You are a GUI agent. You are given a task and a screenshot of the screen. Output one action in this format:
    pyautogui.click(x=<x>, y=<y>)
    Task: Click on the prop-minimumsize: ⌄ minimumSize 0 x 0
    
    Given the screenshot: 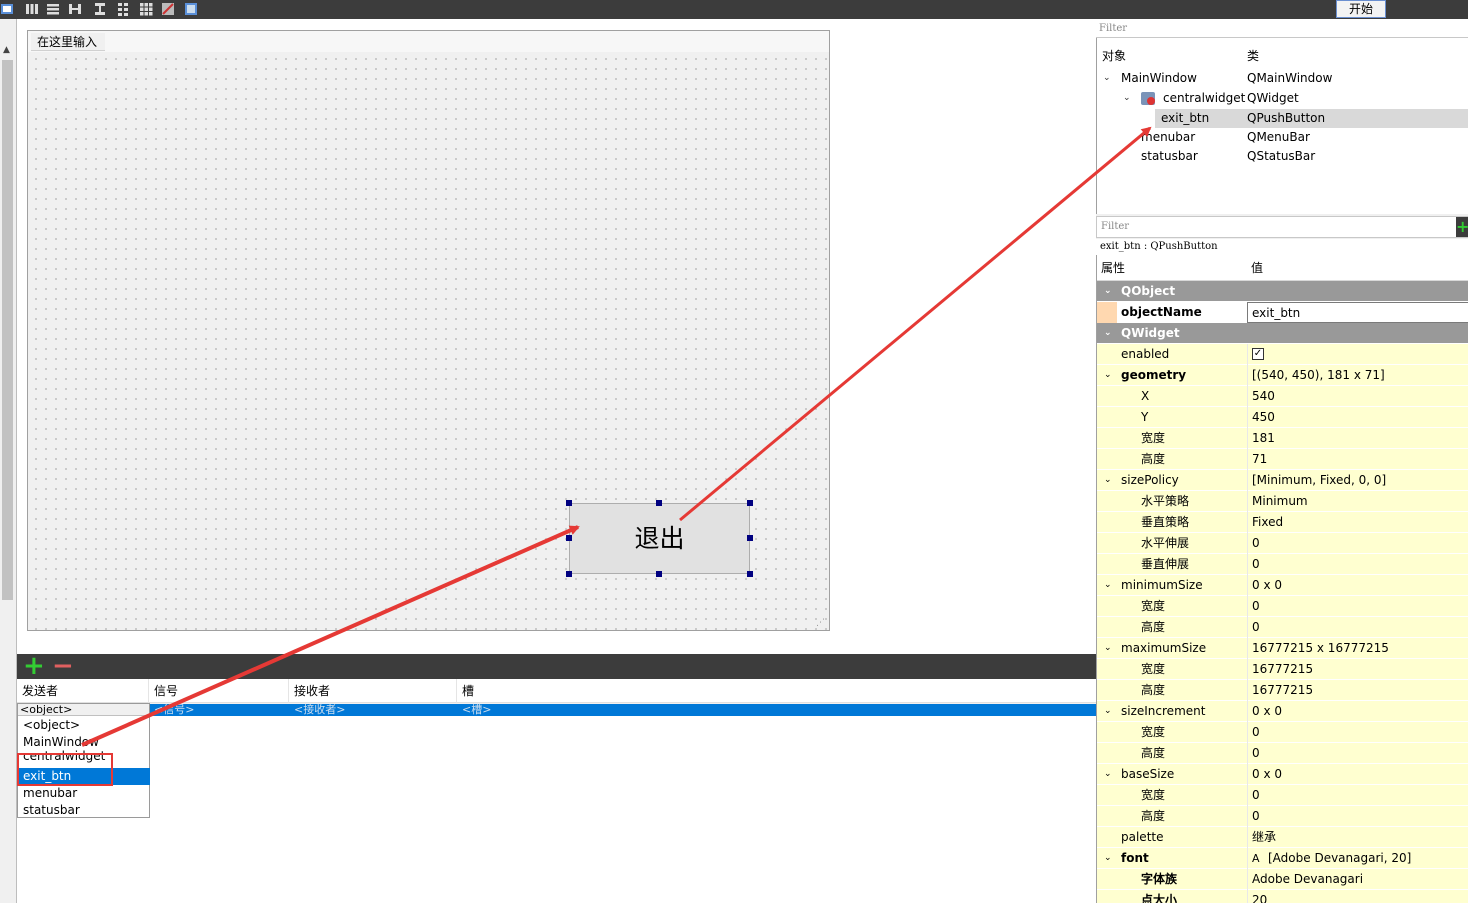 What is the action you would take?
    pyautogui.click(x=1282, y=585)
    